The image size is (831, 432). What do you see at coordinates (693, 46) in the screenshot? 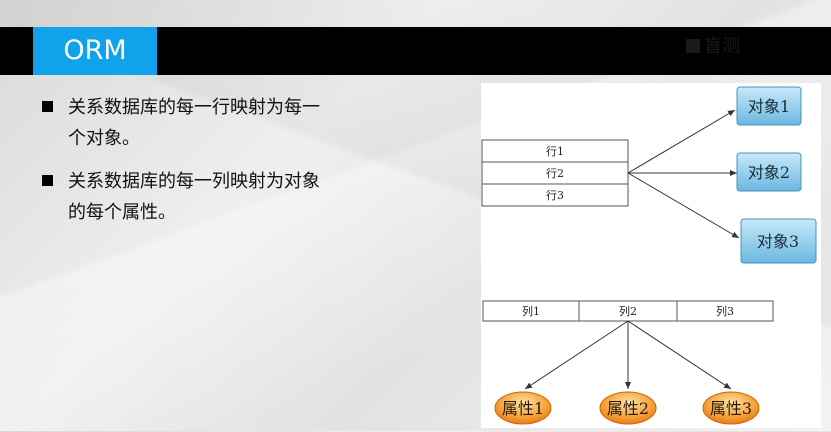
I see `logo-icon` at bounding box center [693, 46].